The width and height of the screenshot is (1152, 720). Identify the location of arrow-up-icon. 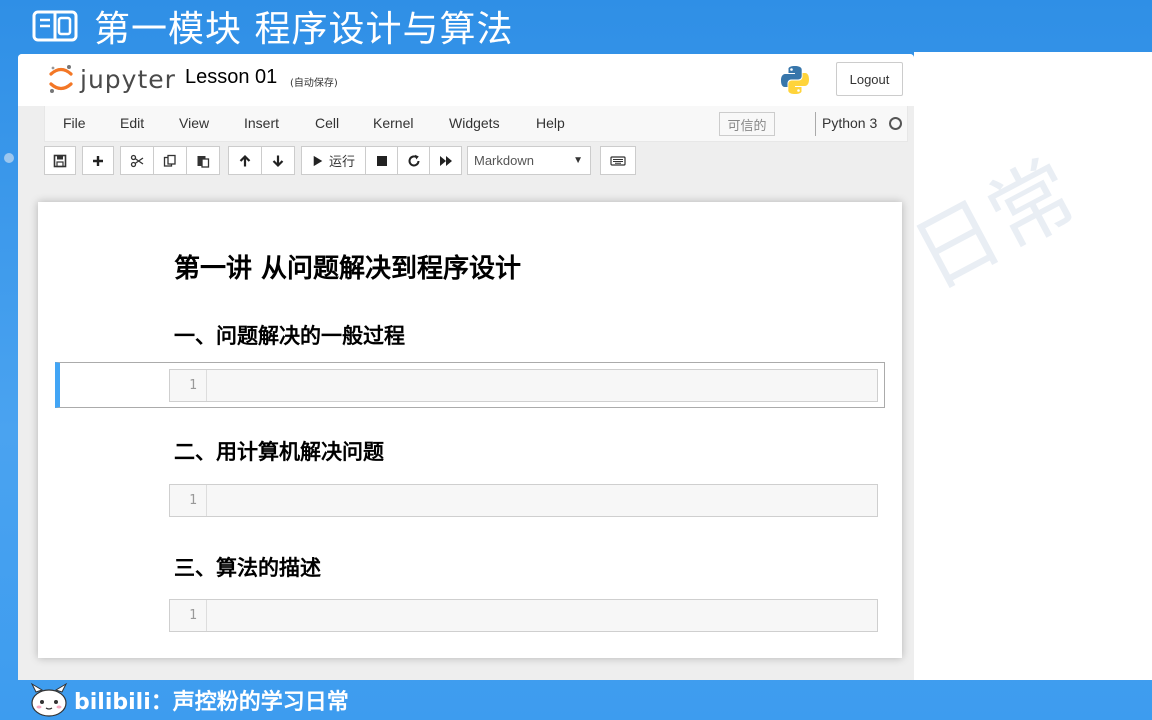
(245, 160).